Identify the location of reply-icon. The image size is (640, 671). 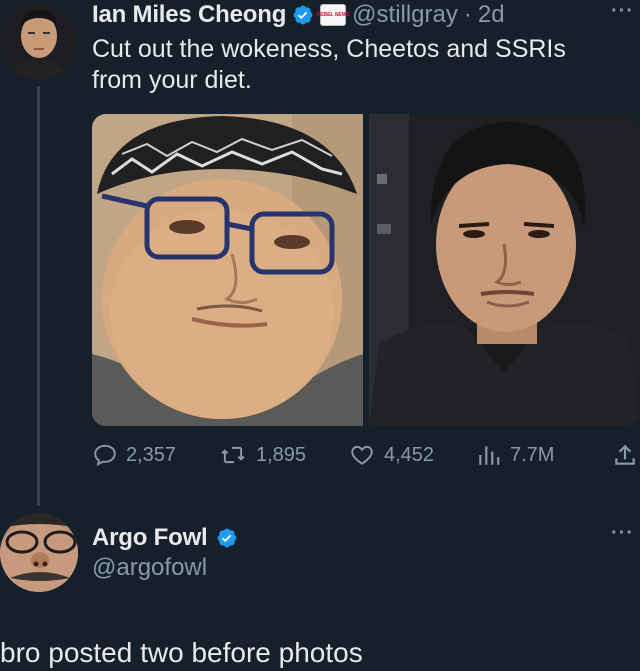
(105, 455).